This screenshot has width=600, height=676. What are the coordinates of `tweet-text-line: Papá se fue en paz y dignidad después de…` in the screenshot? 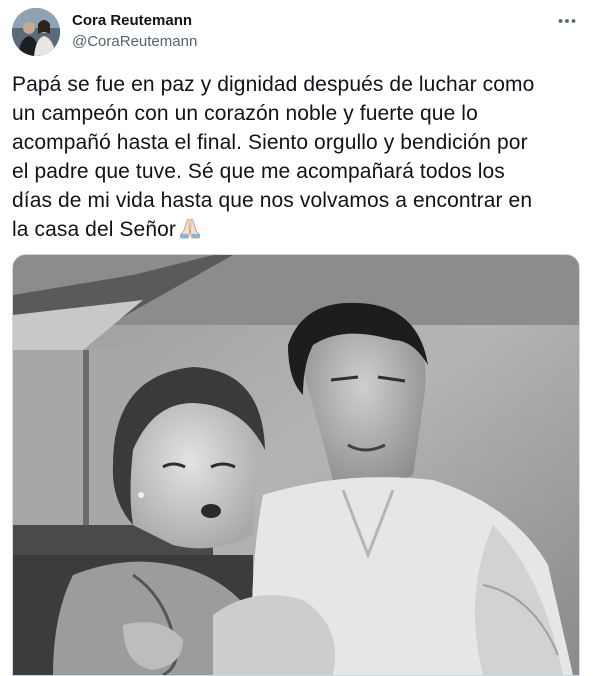 It's located at (273, 84).